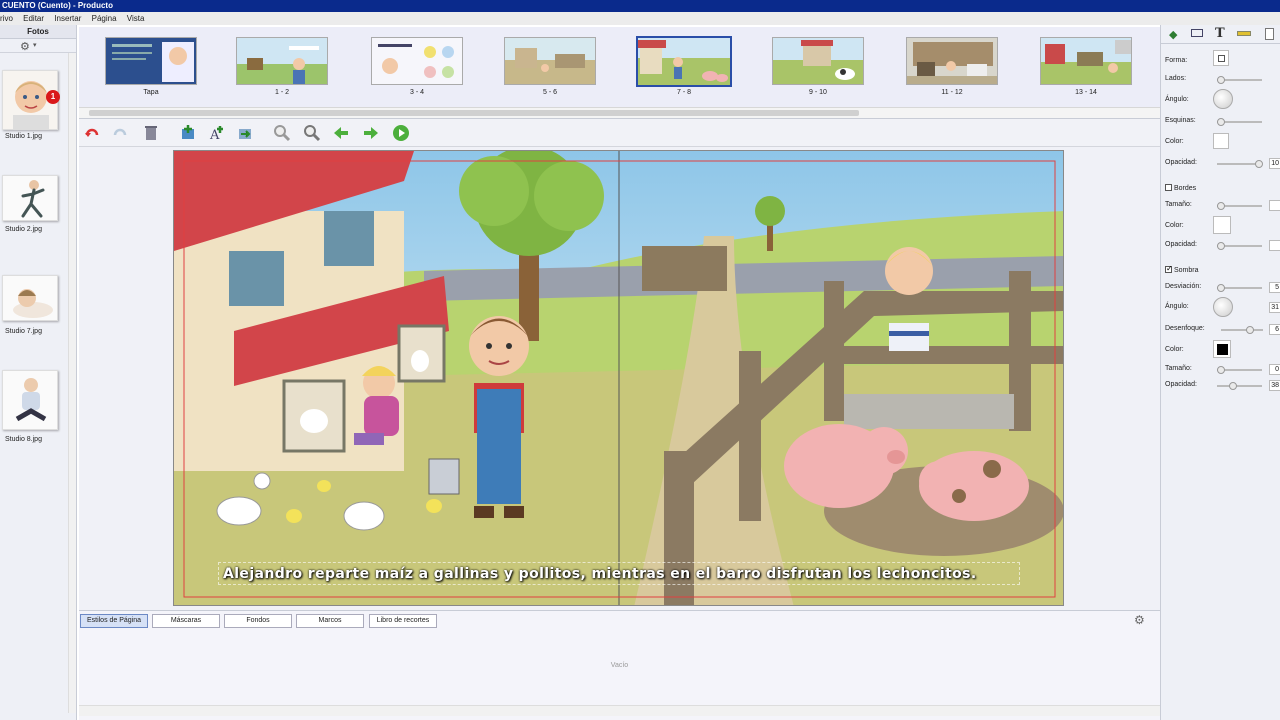 Image resolution: width=1280 pixels, height=720 pixels. What do you see at coordinates (330, 621) in the screenshot?
I see `tab-marcos: Marcos` at bounding box center [330, 621].